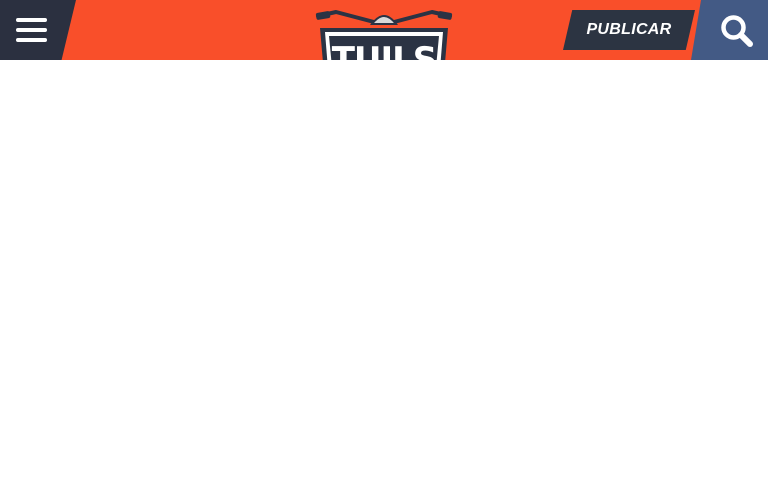 Image resolution: width=768 pixels, height=500 pixels. What do you see at coordinates (737, 31) in the screenshot?
I see `search-icon` at bounding box center [737, 31].